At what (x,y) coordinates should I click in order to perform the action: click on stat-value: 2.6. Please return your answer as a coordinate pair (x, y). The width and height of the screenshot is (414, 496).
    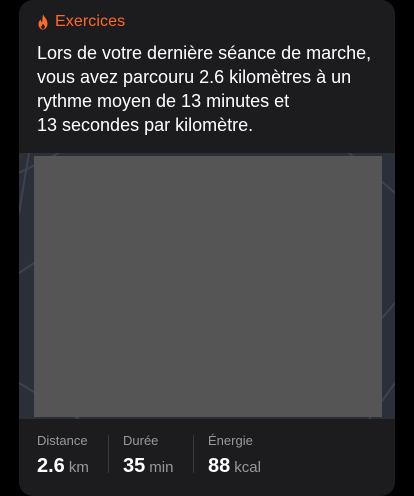
    Looking at the image, I should click on (51, 466).